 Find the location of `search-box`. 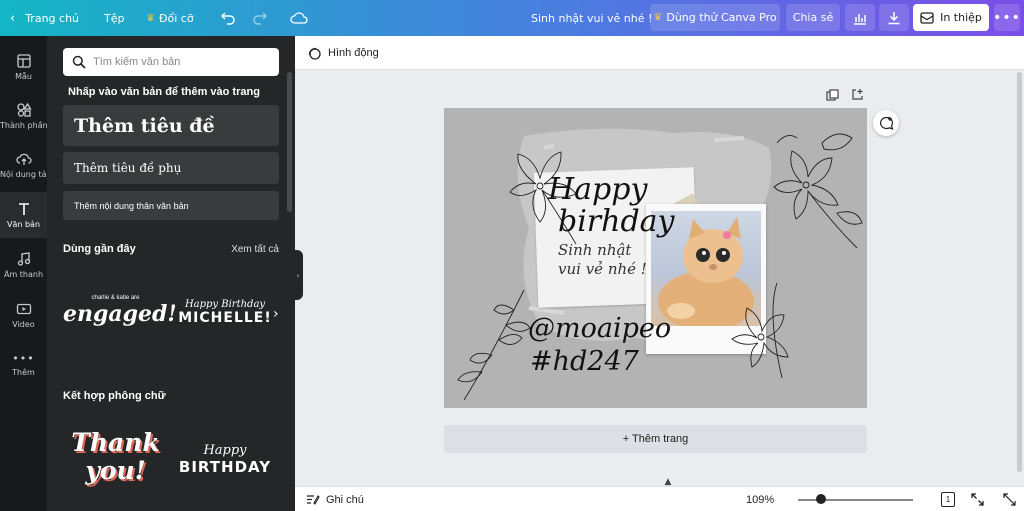

search-box is located at coordinates (171, 62).